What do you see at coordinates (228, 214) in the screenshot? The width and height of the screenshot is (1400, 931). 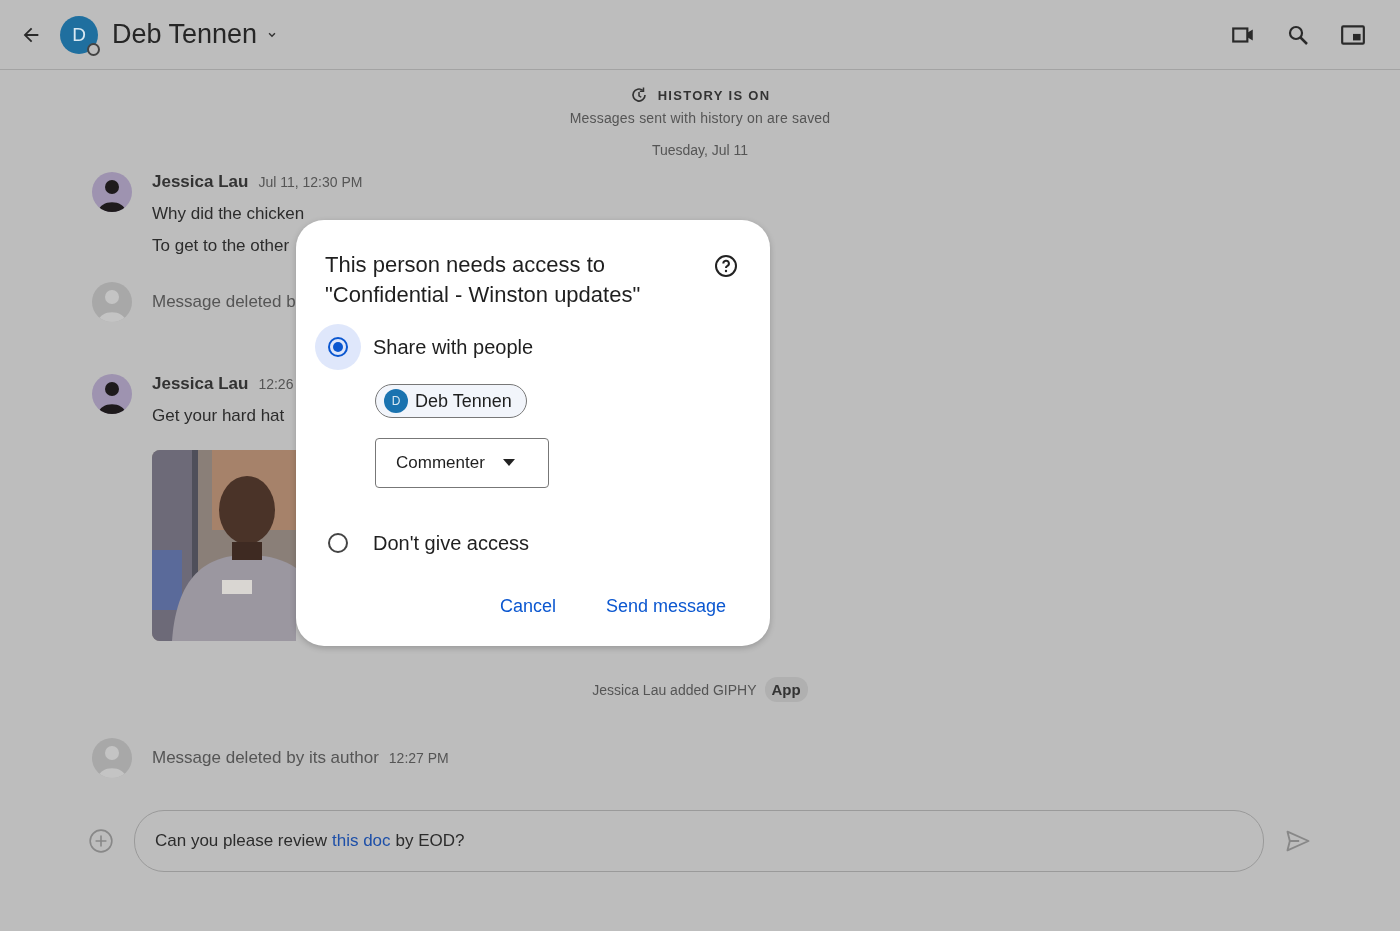 I see `message-text: Why did the chicken` at bounding box center [228, 214].